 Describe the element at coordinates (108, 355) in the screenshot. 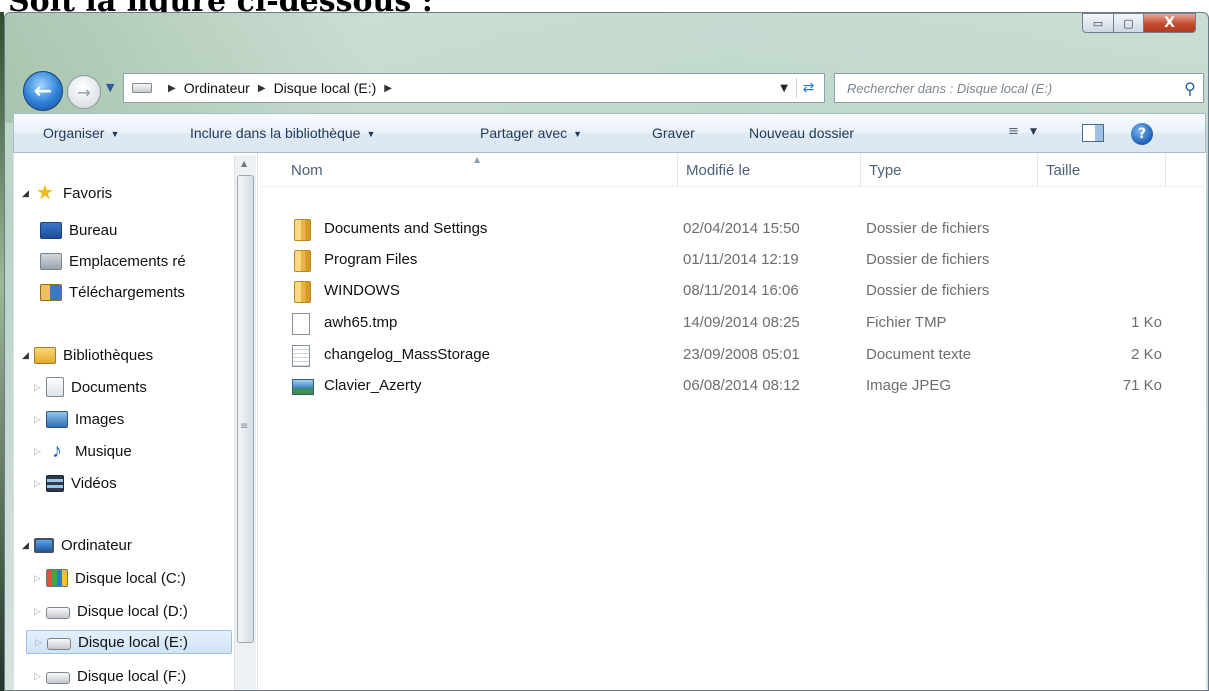

I see `nav-label: Bibliothèques` at that location.